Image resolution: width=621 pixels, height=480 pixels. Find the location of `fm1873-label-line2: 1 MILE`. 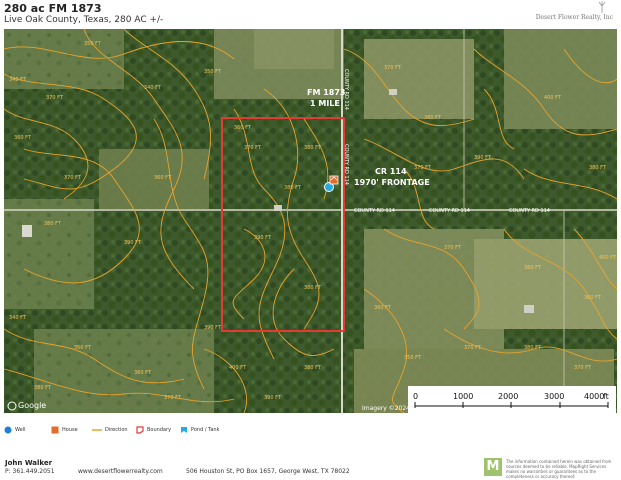

fm1873-label-line2: 1 MILE is located at coordinates (325, 103).